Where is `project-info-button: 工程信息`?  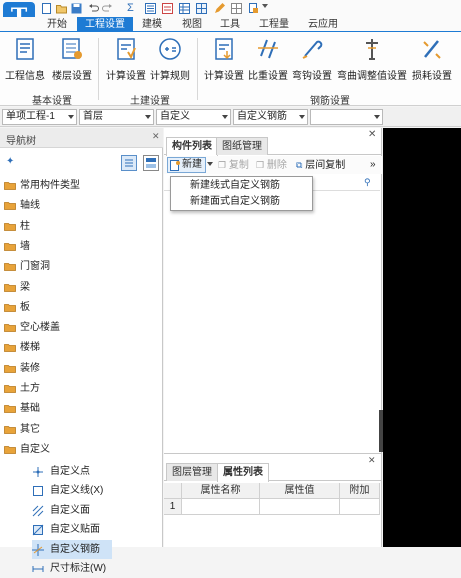
project-info-button: 工程信息 is located at coordinates (25, 60).